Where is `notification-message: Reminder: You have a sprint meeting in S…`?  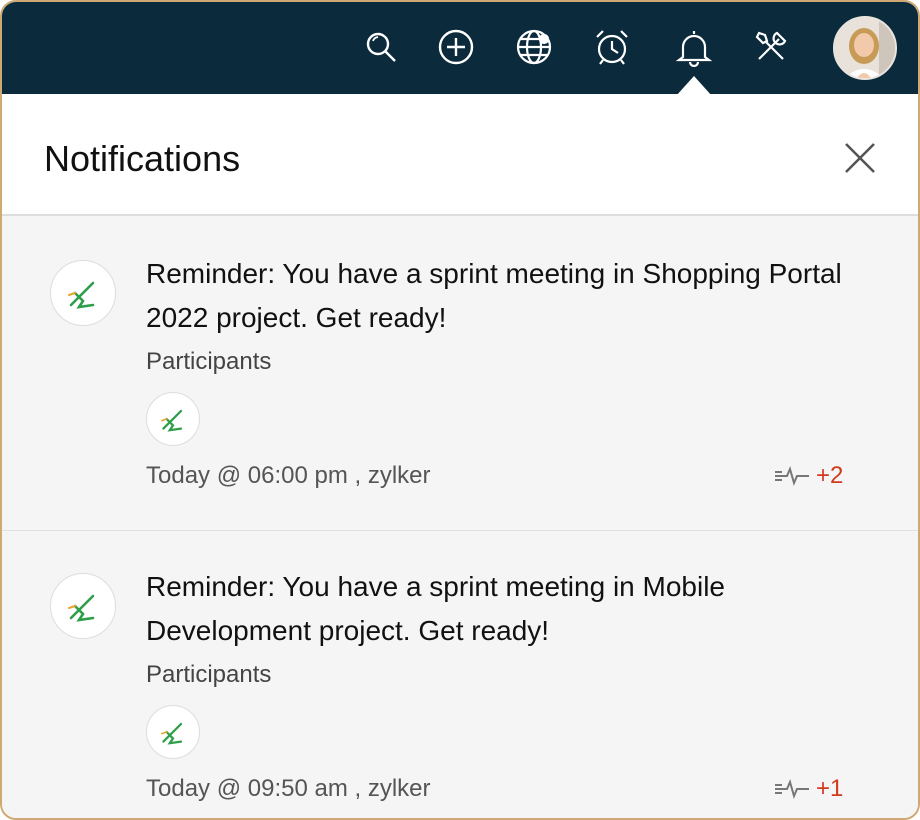
notification-message: Reminder: You have a sprint meeting in S… is located at coordinates (494, 295).